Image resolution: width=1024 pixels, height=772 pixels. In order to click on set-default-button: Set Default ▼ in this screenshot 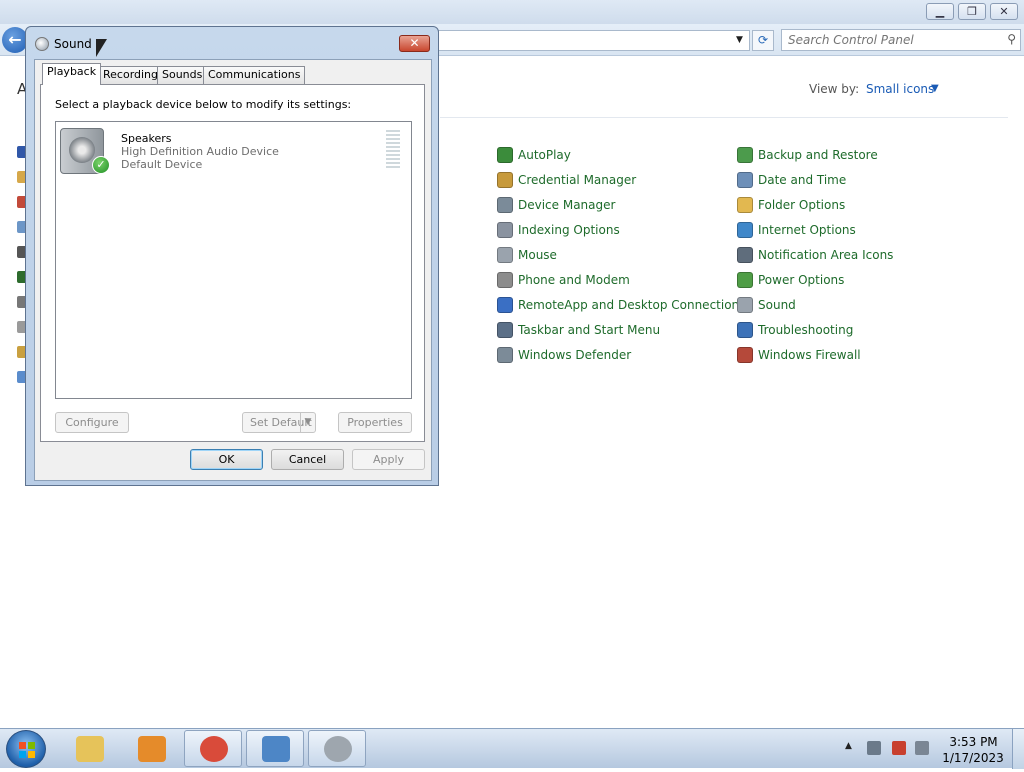, I will do `click(279, 422)`.